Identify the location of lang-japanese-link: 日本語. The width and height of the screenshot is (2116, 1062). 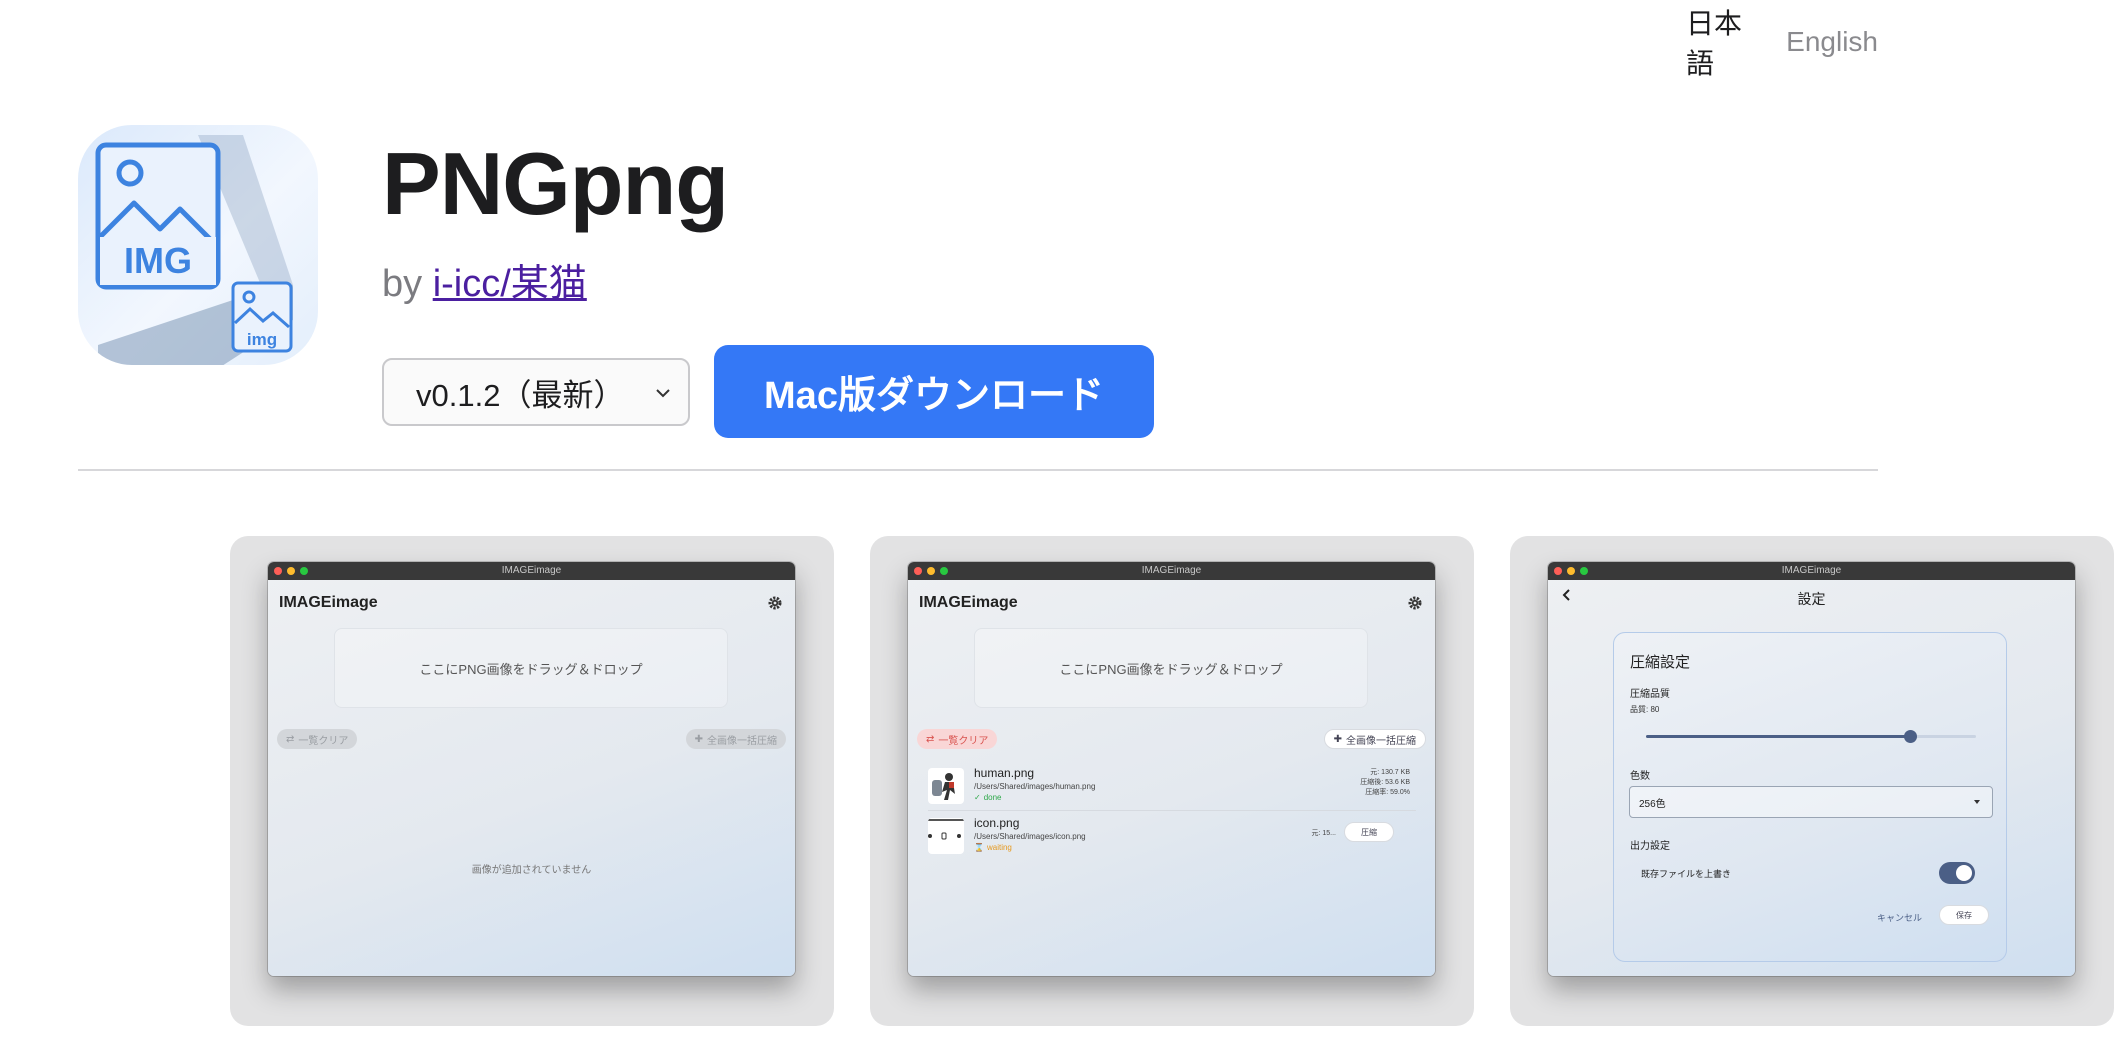
(1724, 42).